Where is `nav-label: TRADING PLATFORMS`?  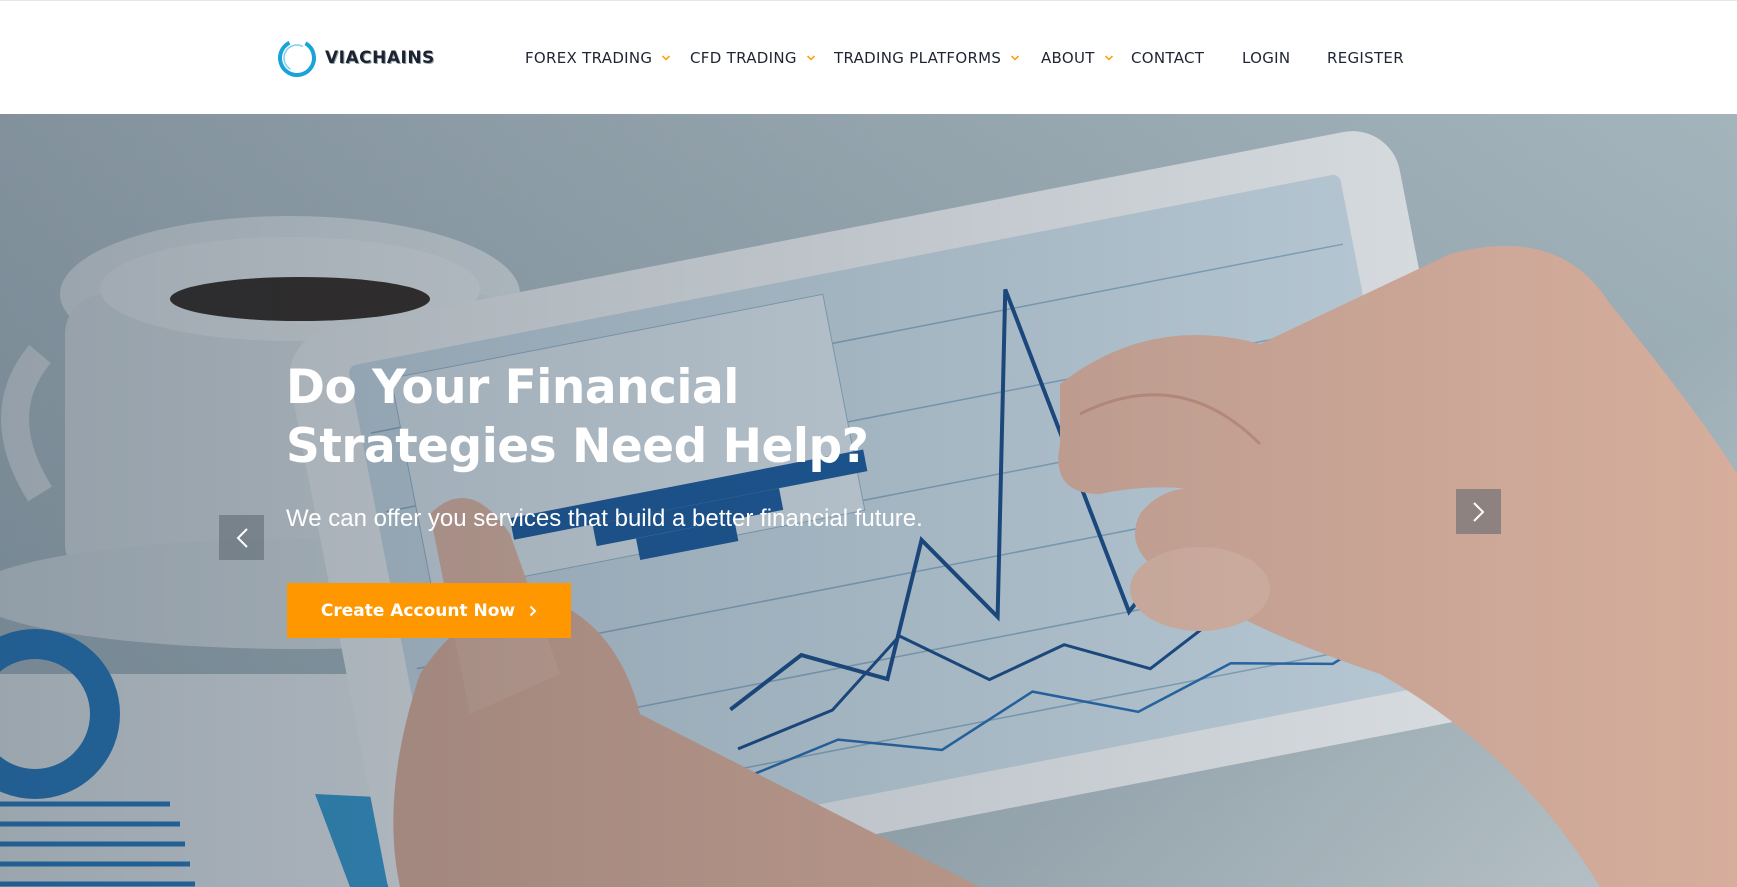 nav-label: TRADING PLATFORMS is located at coordinates (918, 58).